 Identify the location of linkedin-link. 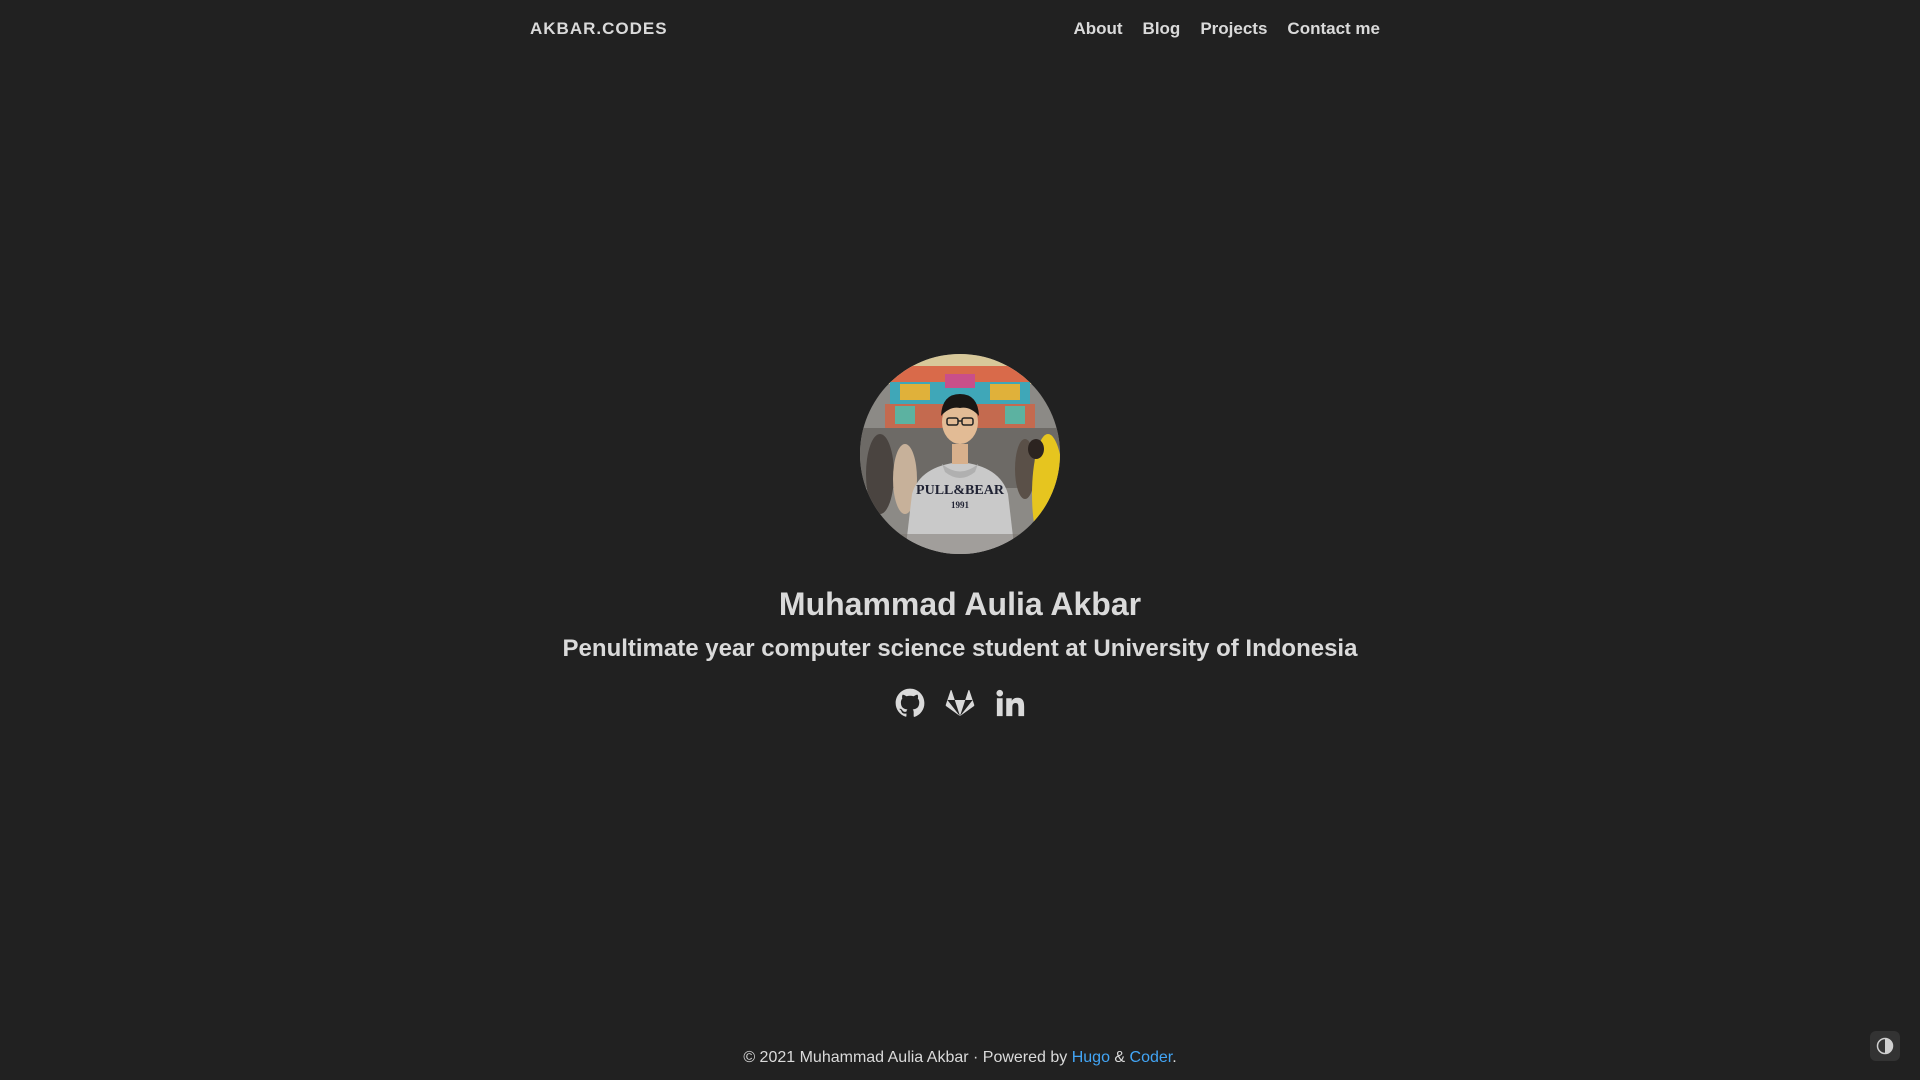
(1010, 703).